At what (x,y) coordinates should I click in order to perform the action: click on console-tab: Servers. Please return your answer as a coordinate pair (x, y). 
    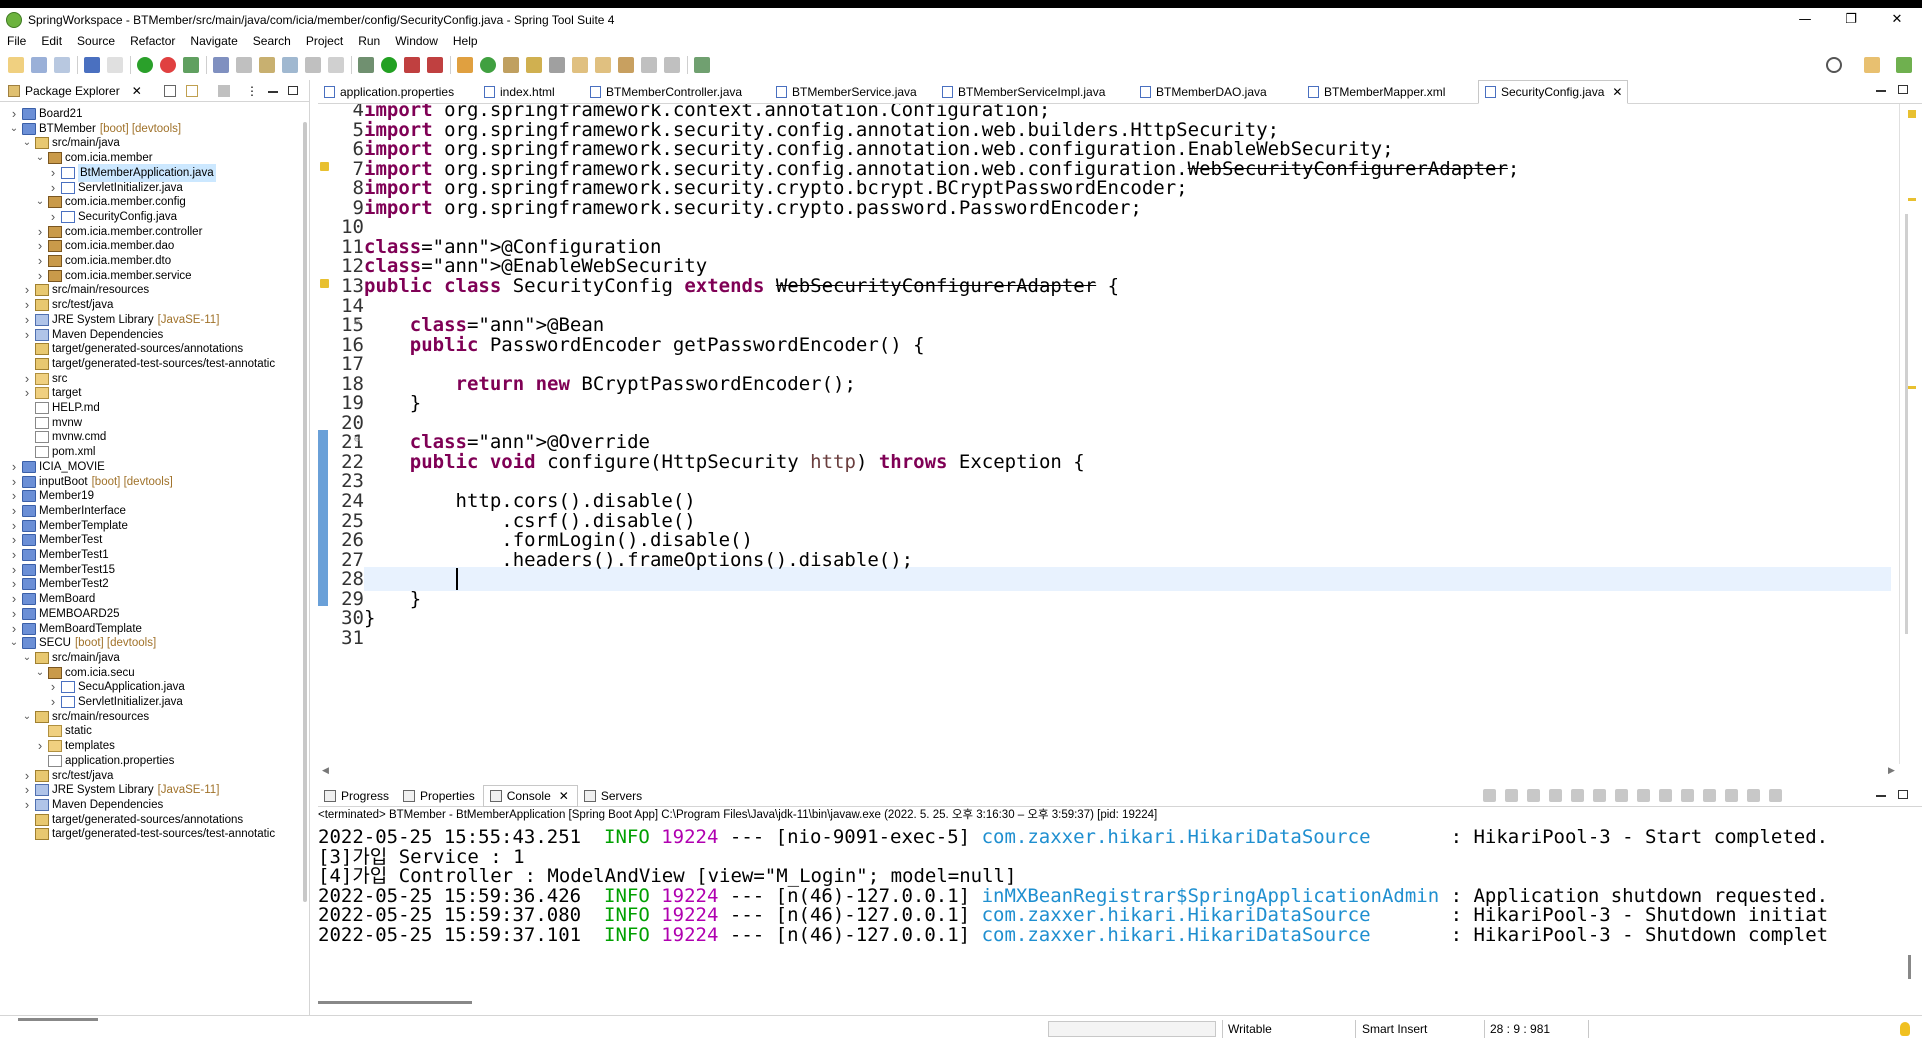
    Looking at the image, I should click on (614, 796).